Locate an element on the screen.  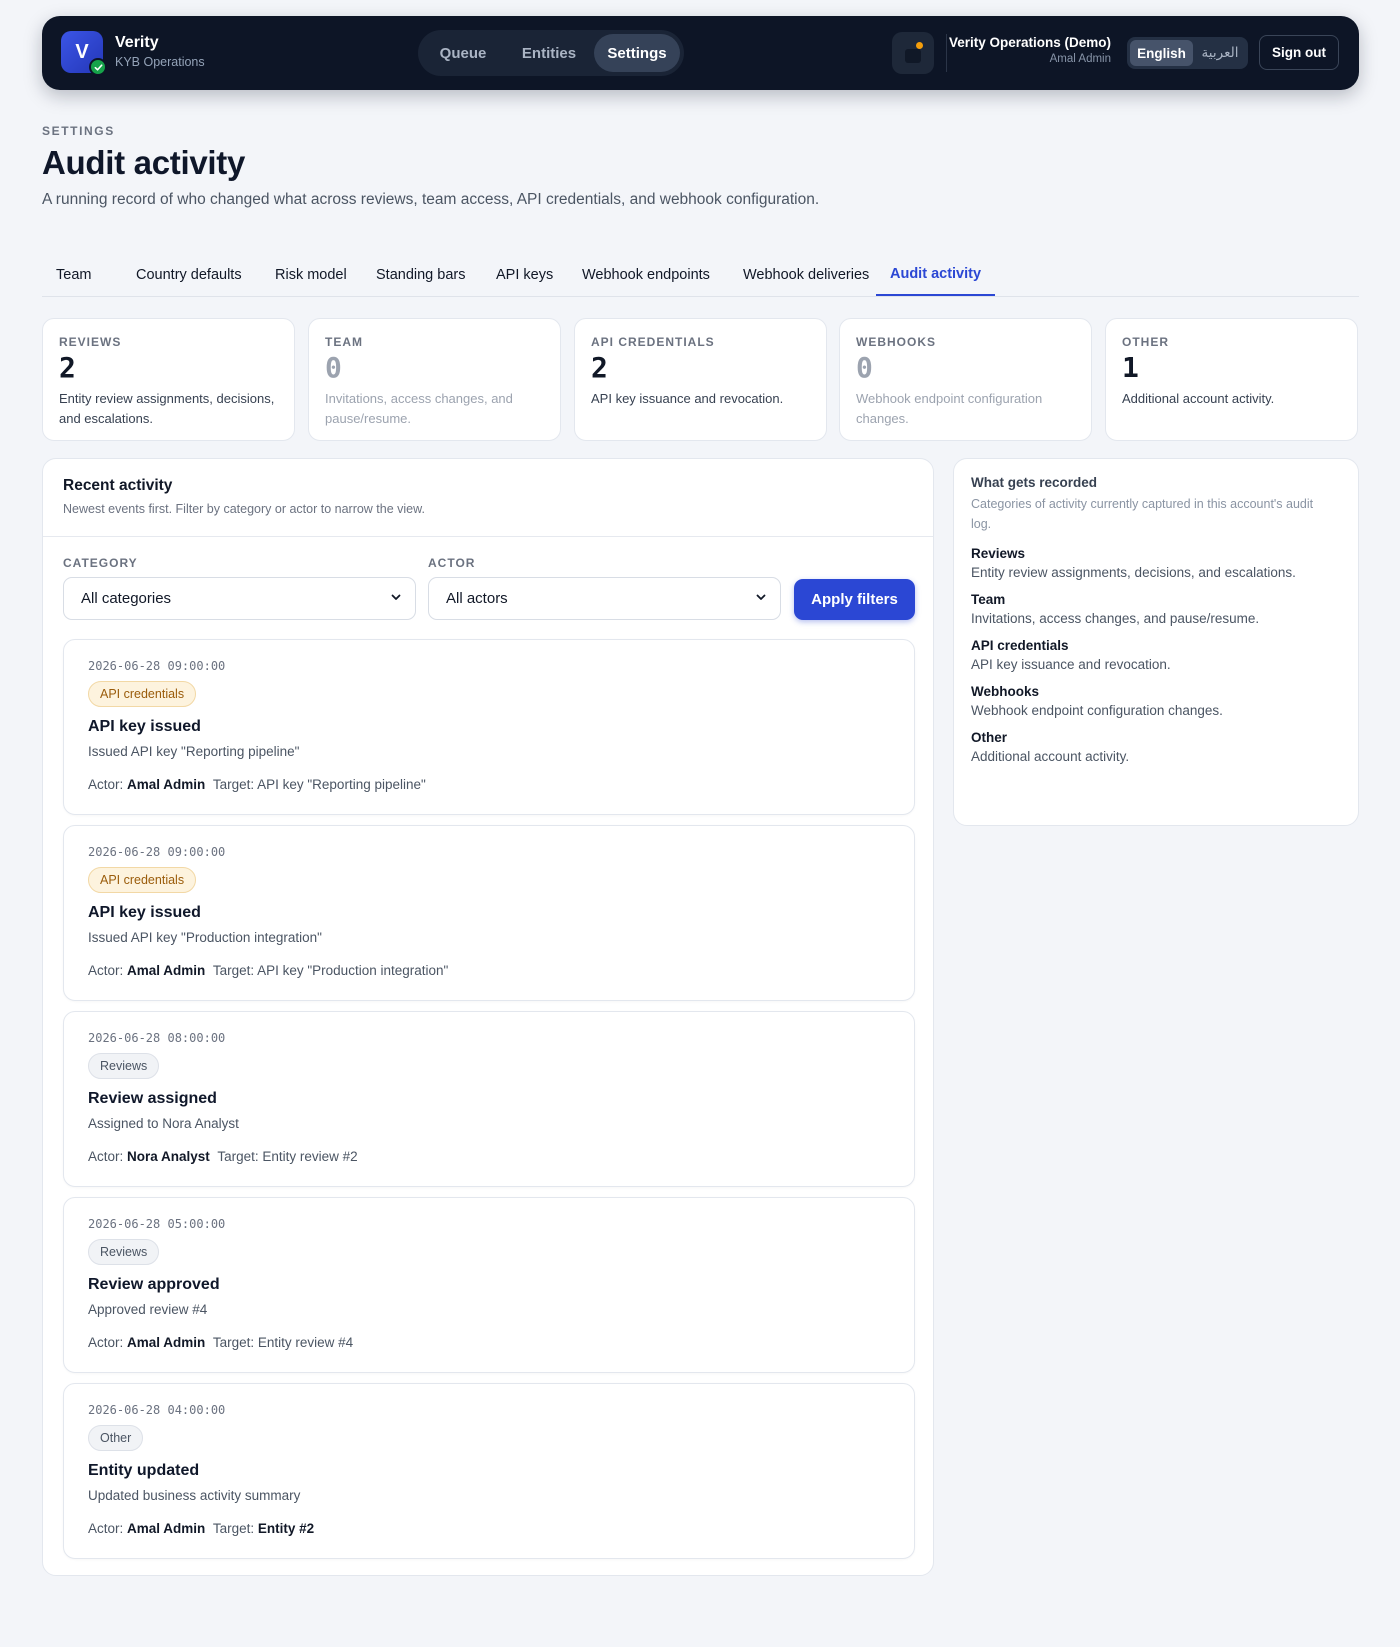
event-target: API key "Production integration" is located at coordinates (353, 970).